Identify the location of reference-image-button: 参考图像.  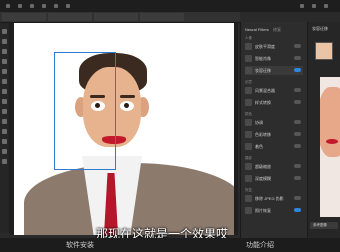
(324, 225).